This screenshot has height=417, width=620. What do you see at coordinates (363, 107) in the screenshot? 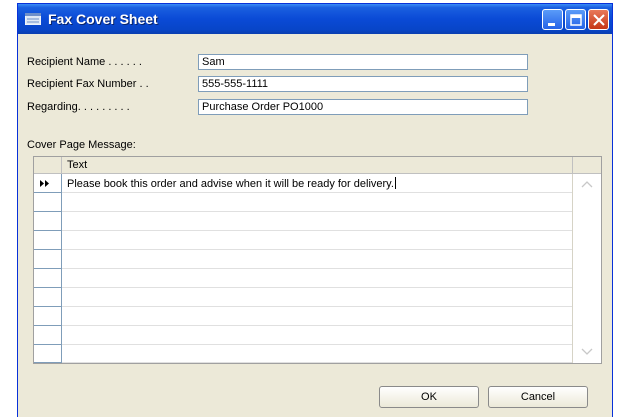
I see `regarding-field: Purchase Order PO1000` at bounding box center [363, 107].